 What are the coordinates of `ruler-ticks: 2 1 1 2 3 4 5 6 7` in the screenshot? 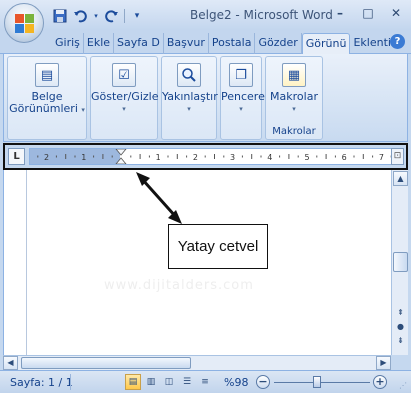 It's located at (214, 156).